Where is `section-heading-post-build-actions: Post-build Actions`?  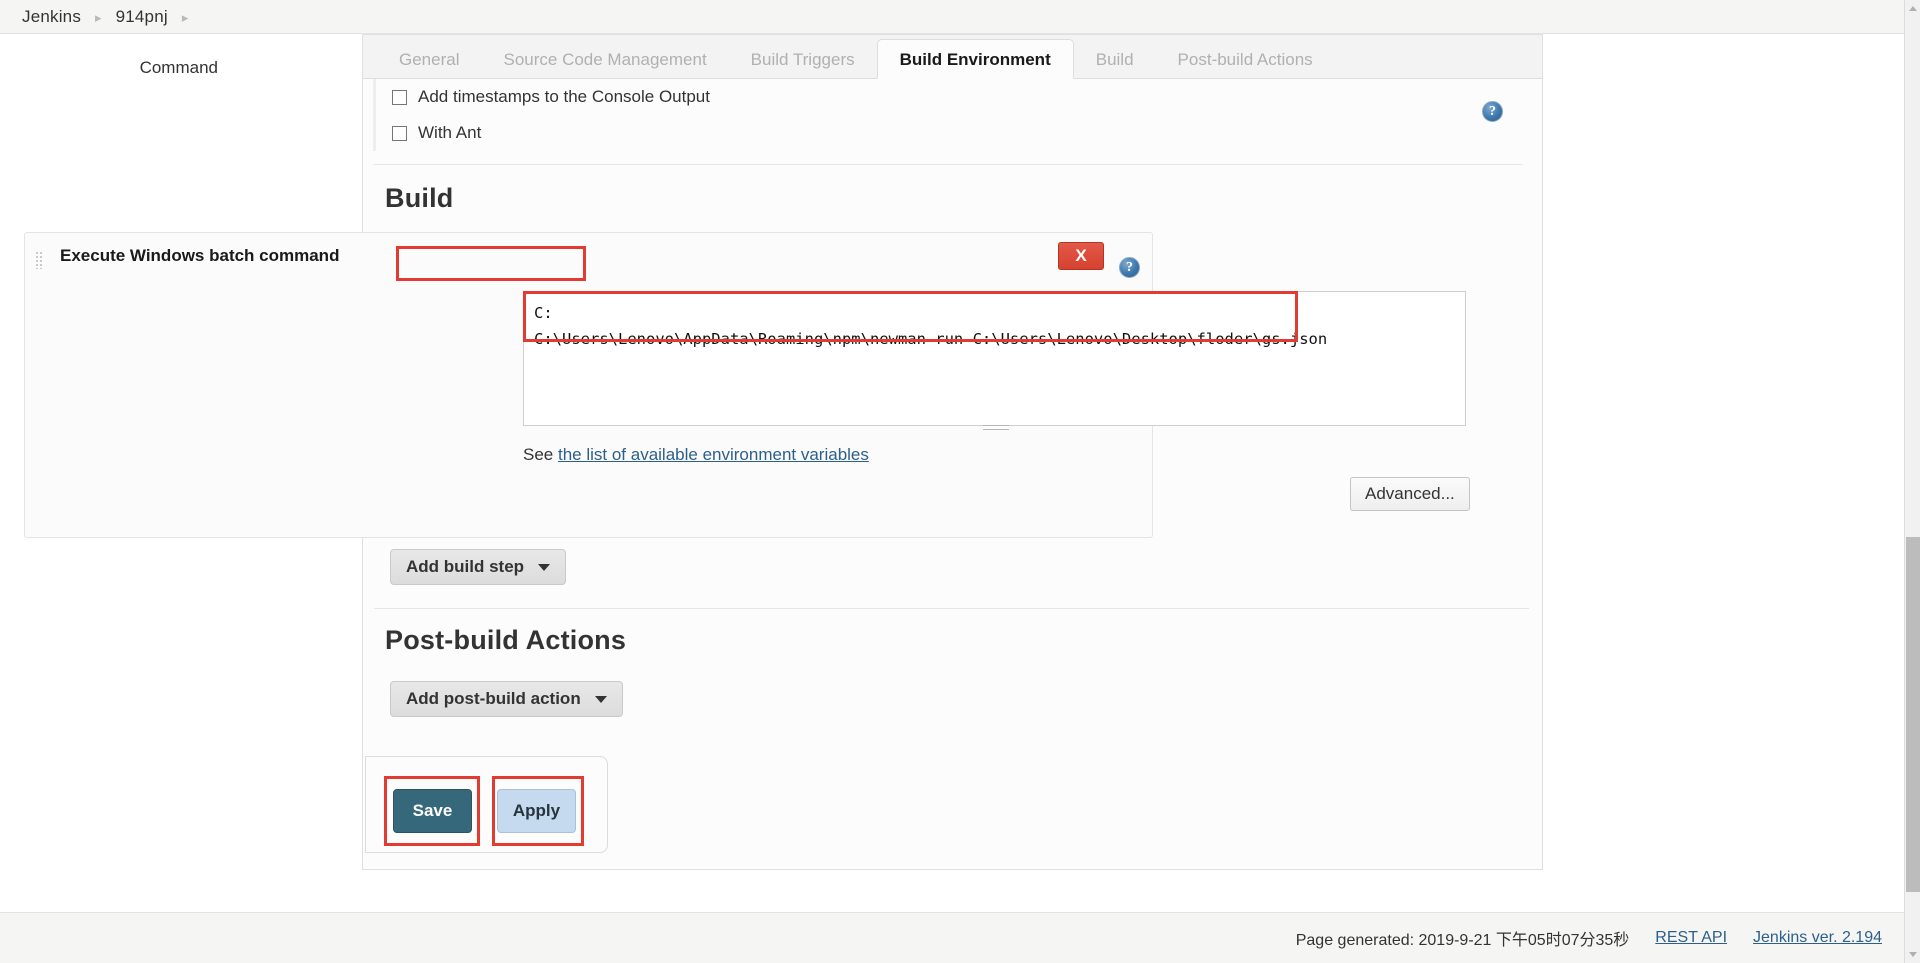
section-heading-post-build-actions: Post-build Actions is located at coordinates (506, 640).